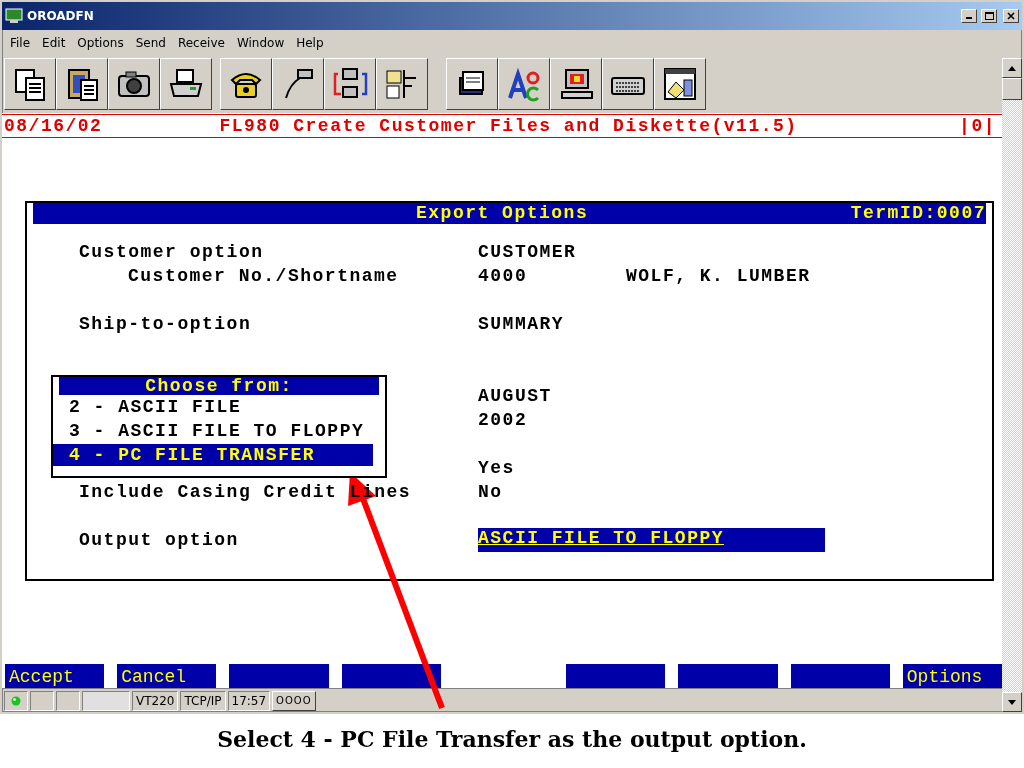 The width and height of the screenshot is (1024, 768). I want to click on field-value: AUGUST, so click(515, 396).